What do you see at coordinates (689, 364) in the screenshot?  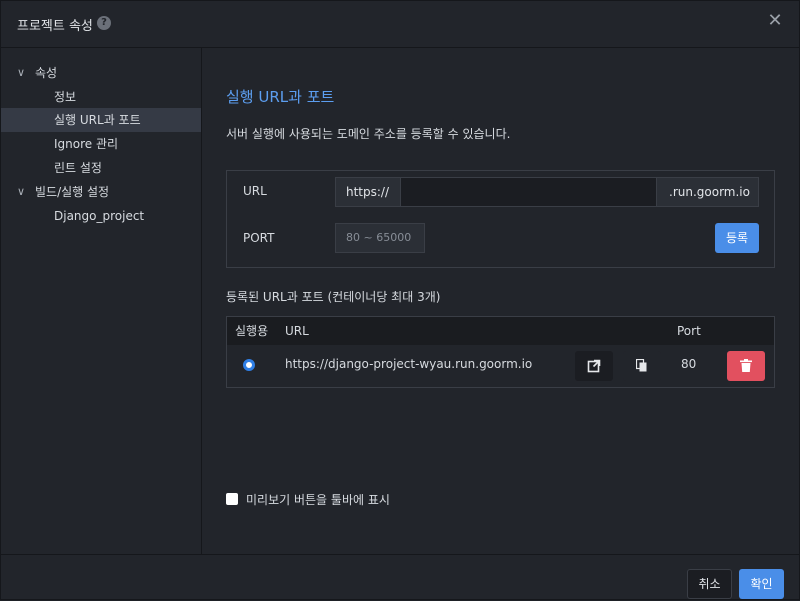 I see `row-port: 80` at bounding box center [689, 364].